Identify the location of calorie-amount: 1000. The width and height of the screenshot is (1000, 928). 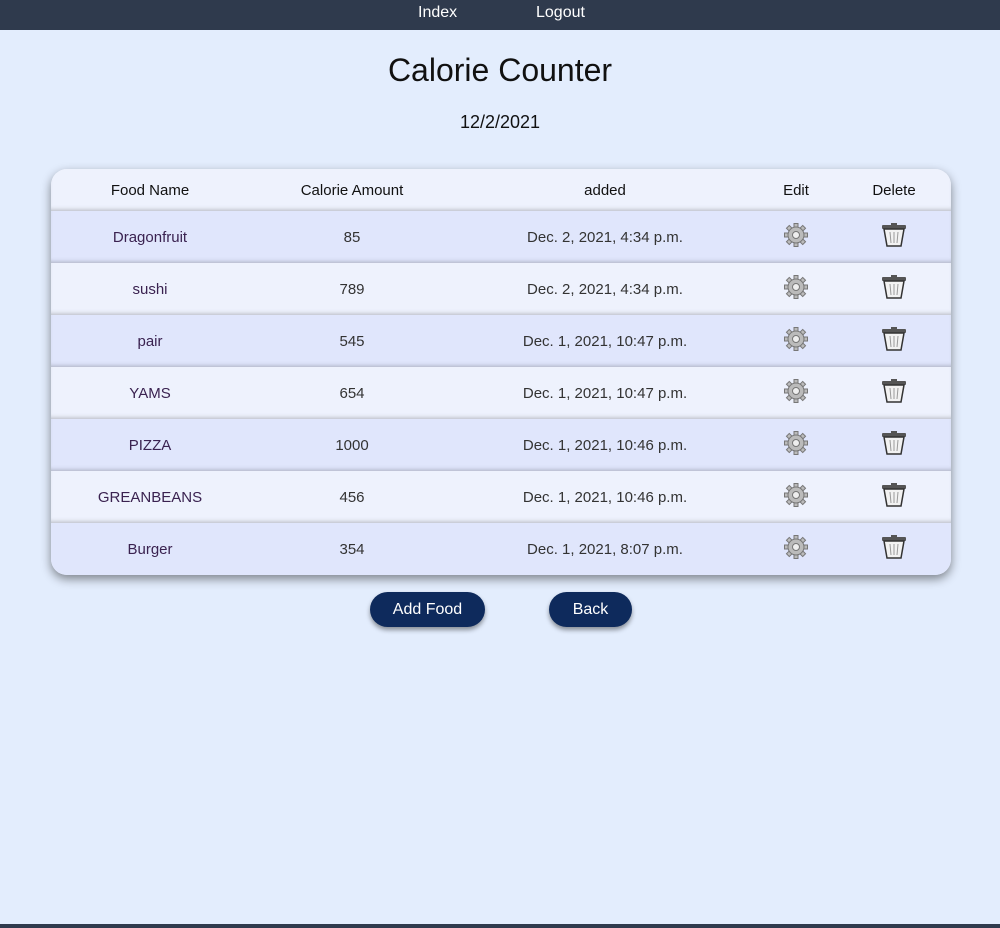
(352, 445).